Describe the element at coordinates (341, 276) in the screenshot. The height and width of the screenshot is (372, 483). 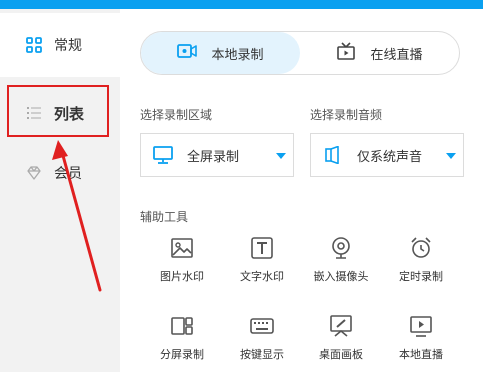
I see `tool-label: 嵌入摄像头` at that location.